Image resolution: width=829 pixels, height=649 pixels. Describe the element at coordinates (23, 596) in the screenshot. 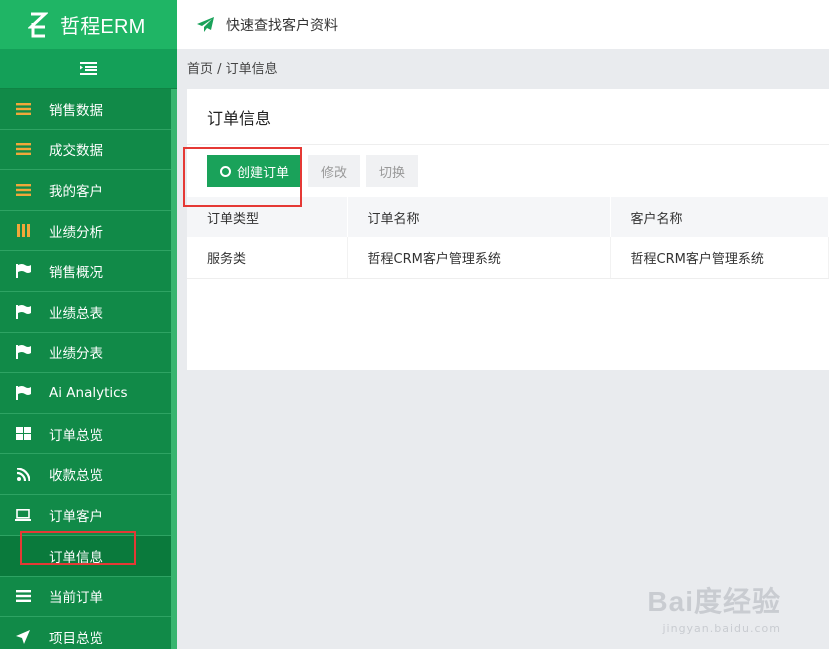

I see `menu-icon` at that location.